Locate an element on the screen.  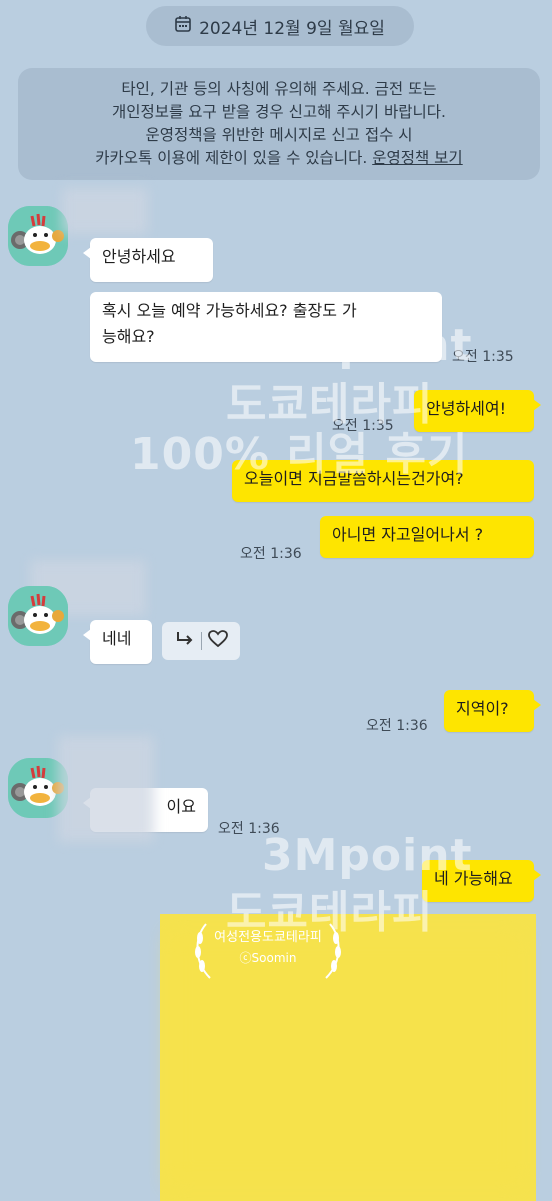
notice-text: 카카오톡 이용에 제한이 있을 수 있습니다. is located at coordinates (231, 158).